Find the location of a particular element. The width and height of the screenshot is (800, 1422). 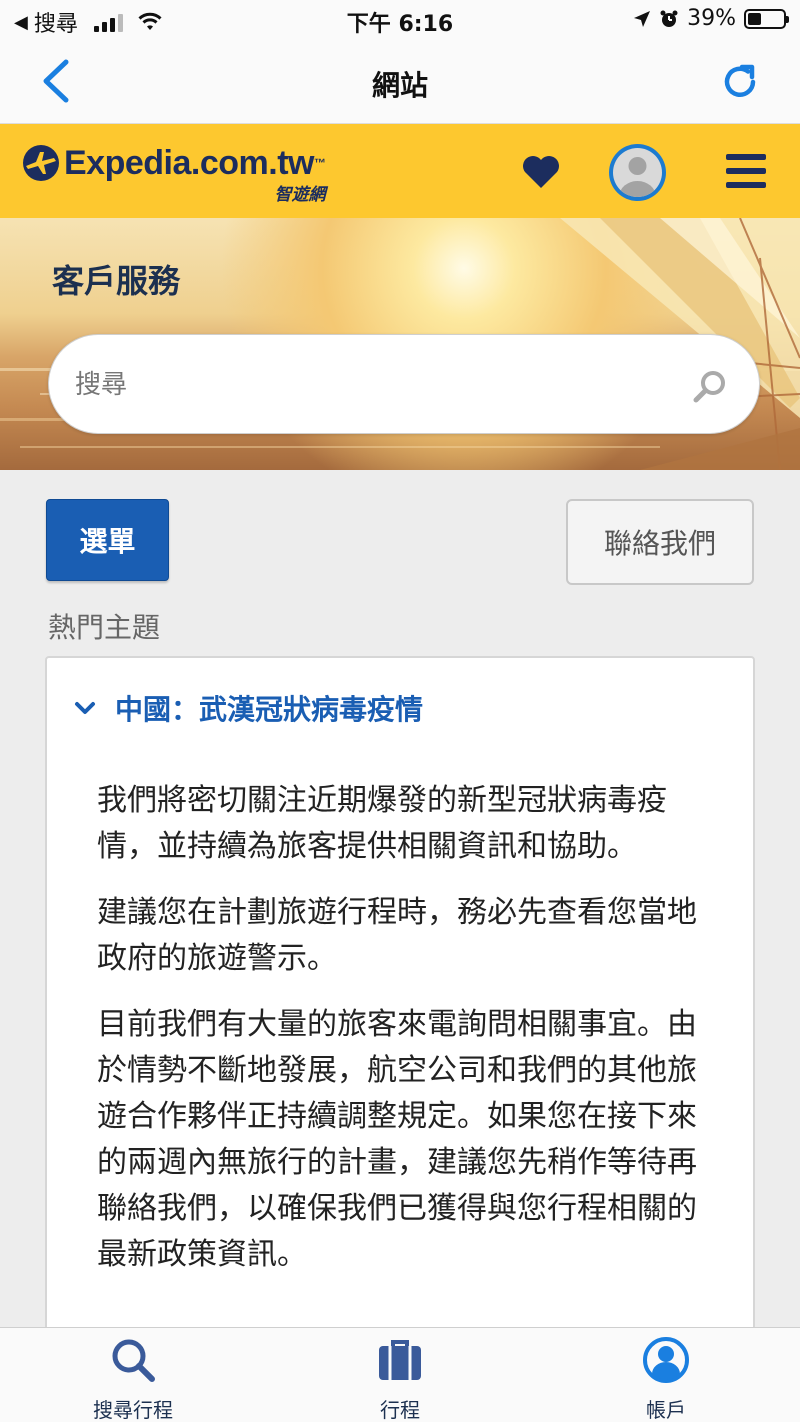

navigation-bar: 網站 is located at coordinates (400, 82).